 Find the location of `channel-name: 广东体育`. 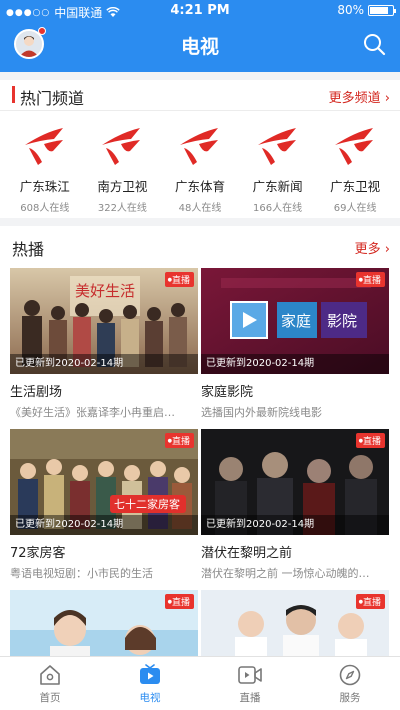

channel-name: 广东体育 is located at coordinates (199, 186).